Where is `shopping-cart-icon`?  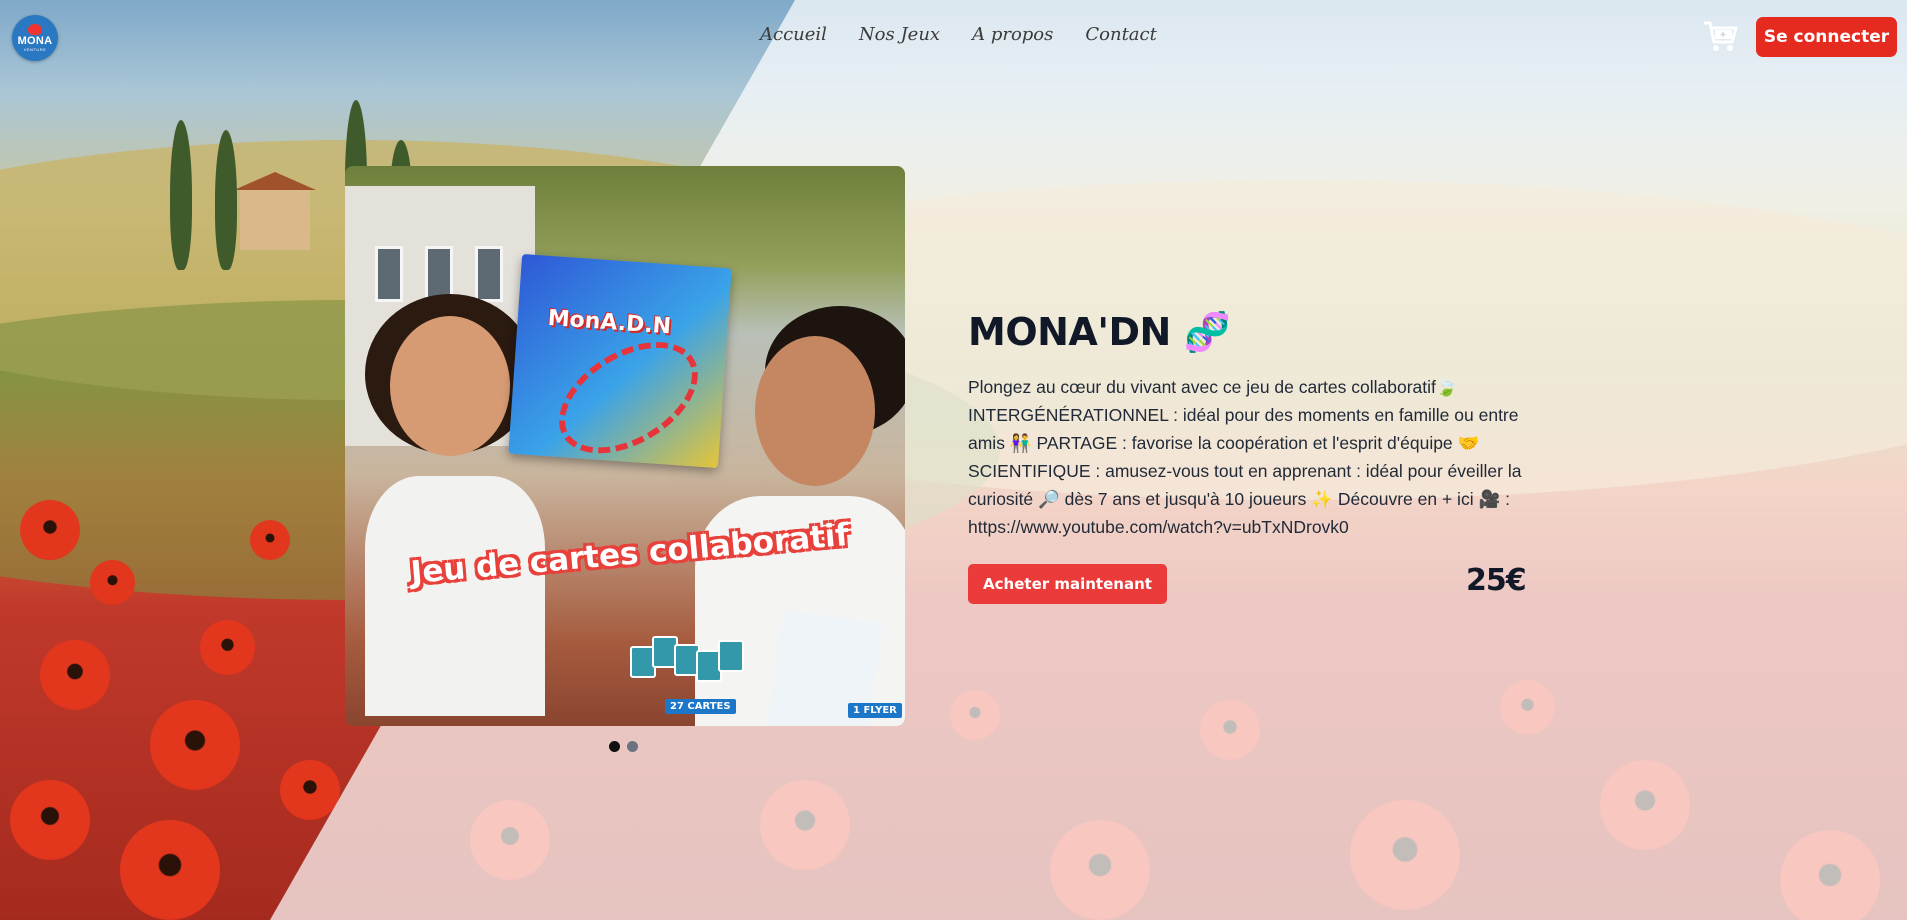
shopping-cart-icon is located at coordinates (1721, 37).